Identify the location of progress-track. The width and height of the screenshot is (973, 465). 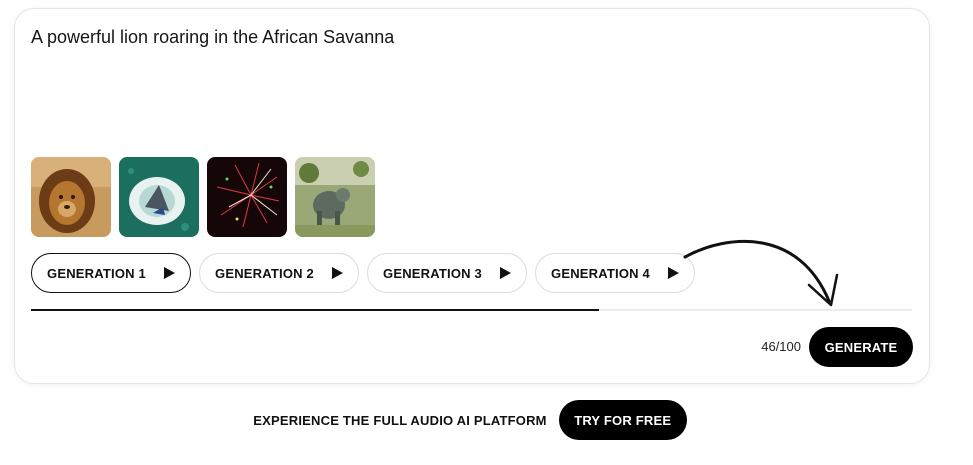
(471, 310).